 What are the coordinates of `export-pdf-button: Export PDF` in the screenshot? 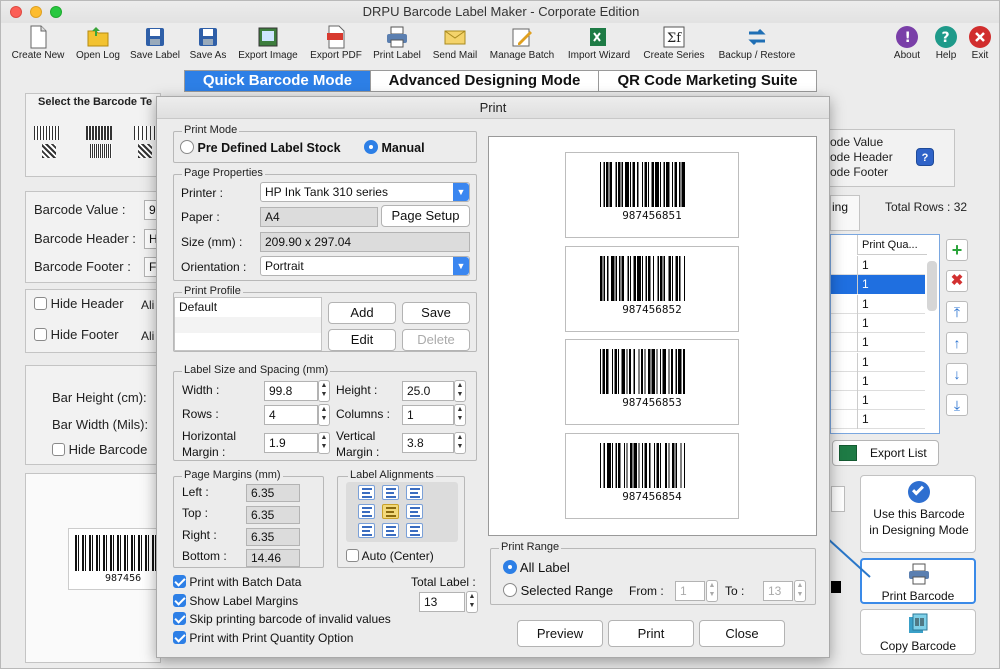 It's located at (336, 46).